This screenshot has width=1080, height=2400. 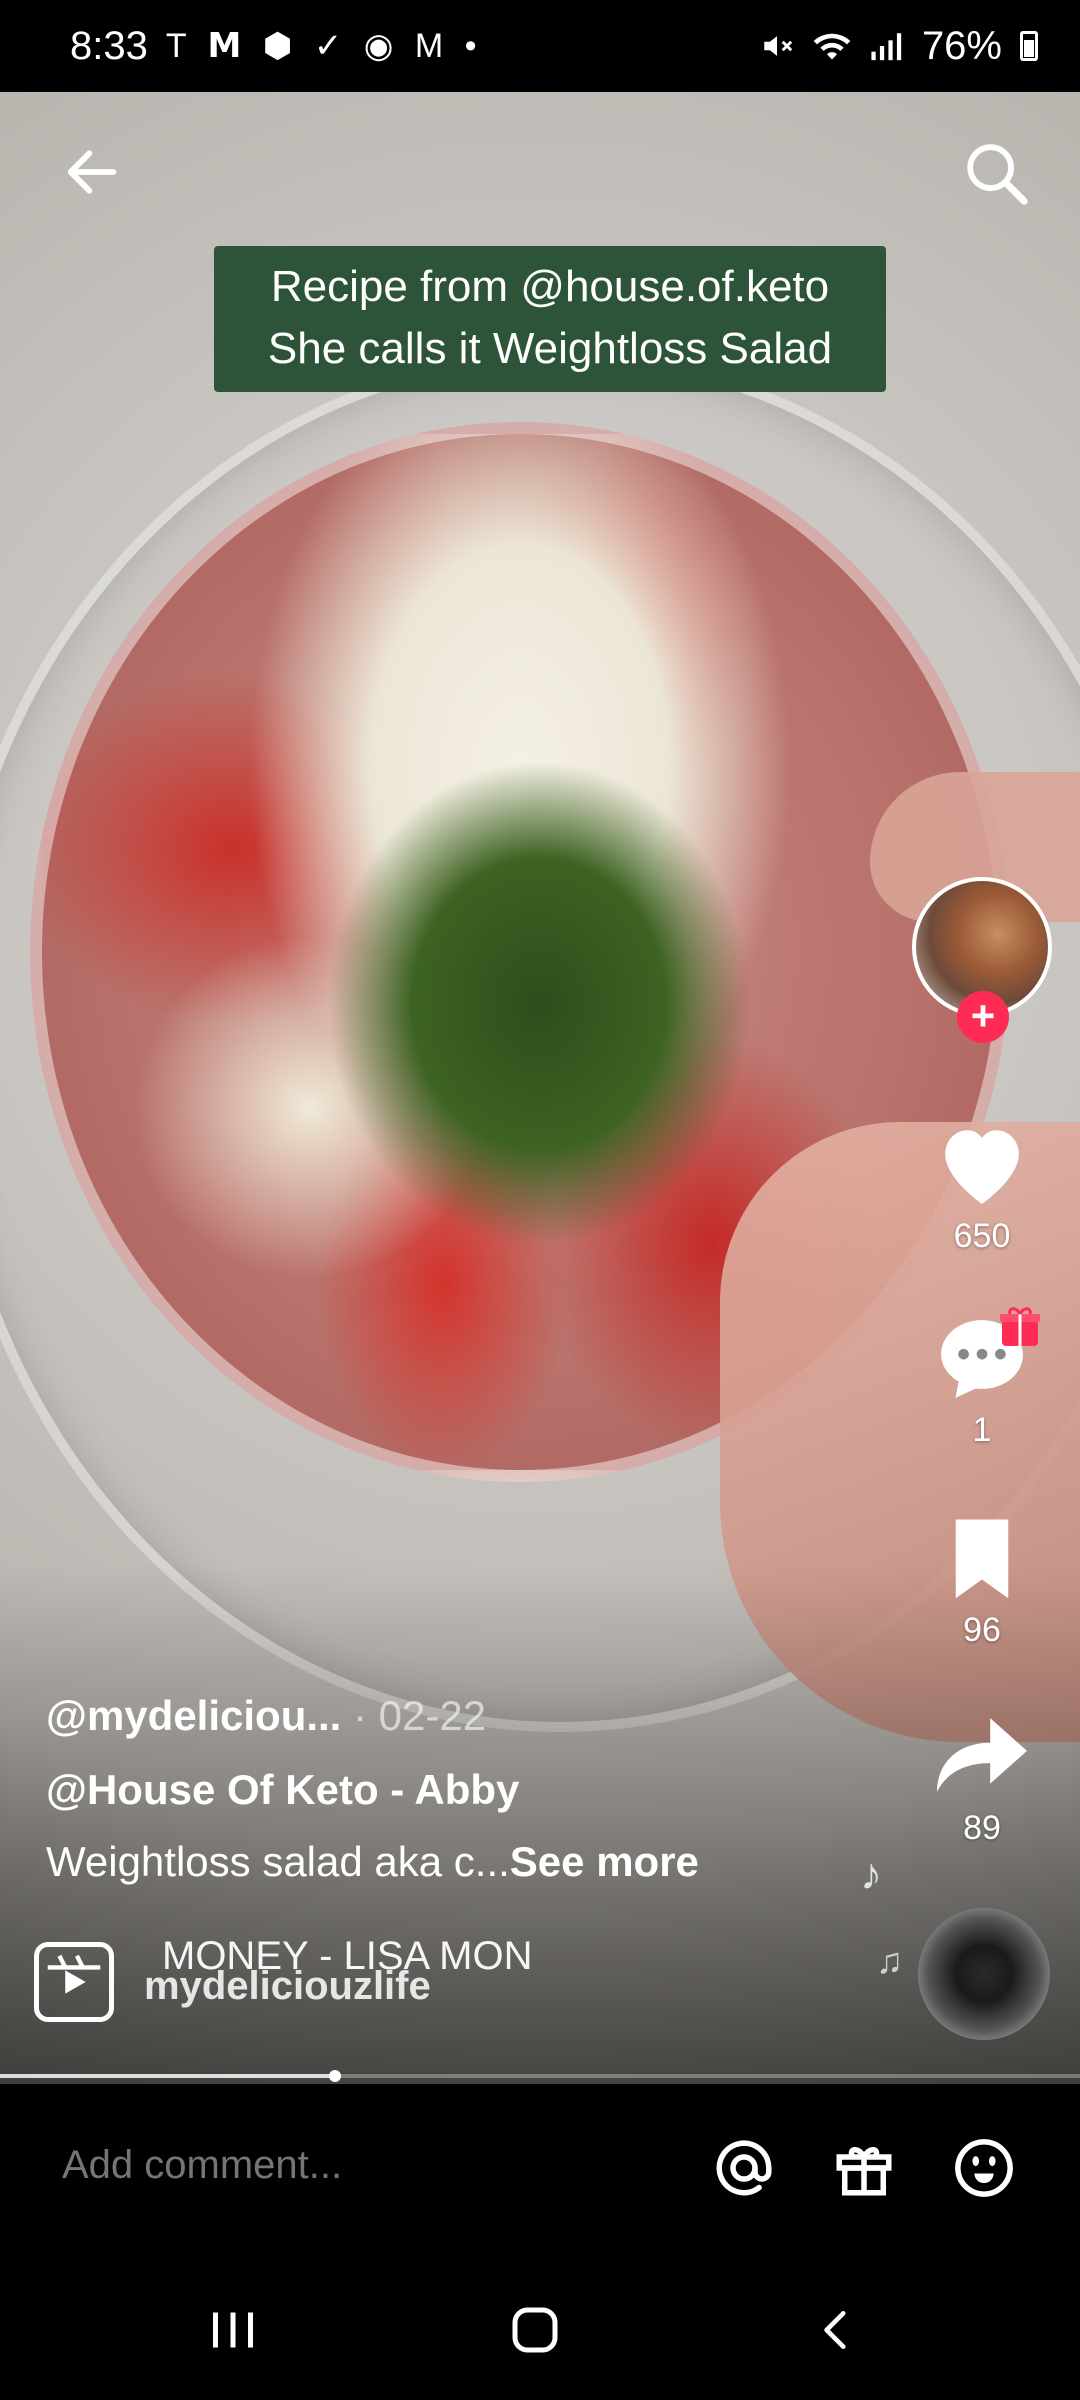 I want to click on sound-effect-icon, so click(x=74, y=1982).